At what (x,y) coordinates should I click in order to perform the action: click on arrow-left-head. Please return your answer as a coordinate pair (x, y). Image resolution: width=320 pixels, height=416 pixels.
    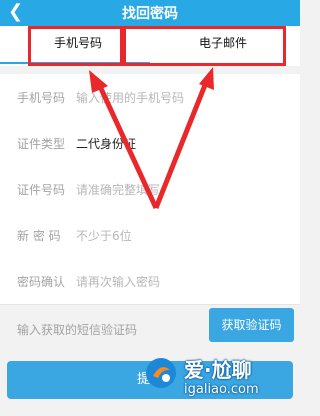
    Looking at the image, I should click on (98, 81).